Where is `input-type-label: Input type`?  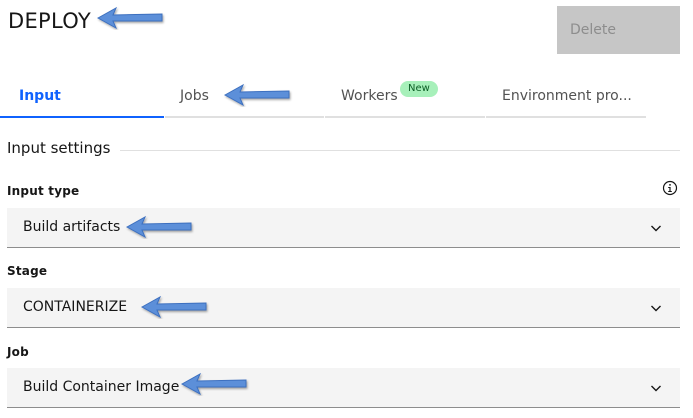
input-type-label: Input type is located at coordinates (43, 191).